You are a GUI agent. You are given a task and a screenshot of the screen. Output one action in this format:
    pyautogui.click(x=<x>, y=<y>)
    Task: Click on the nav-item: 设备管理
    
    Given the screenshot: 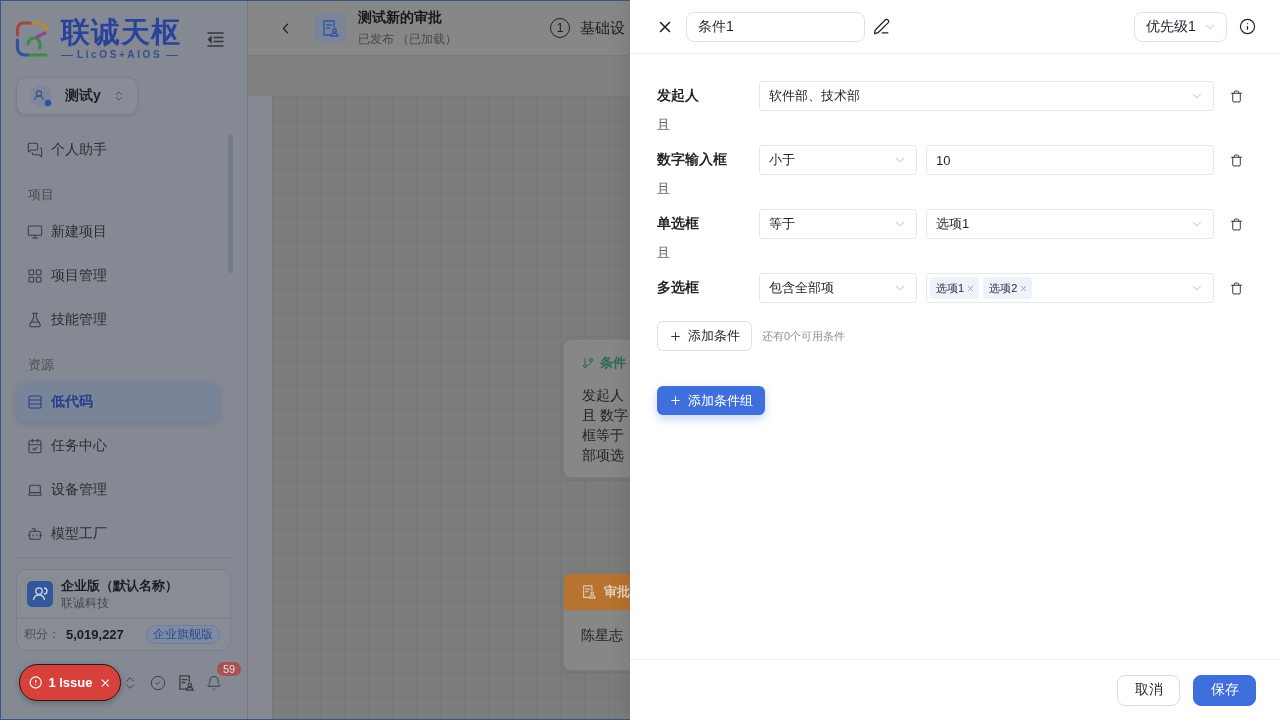 What is the action you would take?
    pyautogui.click(x=118, y=490)
    